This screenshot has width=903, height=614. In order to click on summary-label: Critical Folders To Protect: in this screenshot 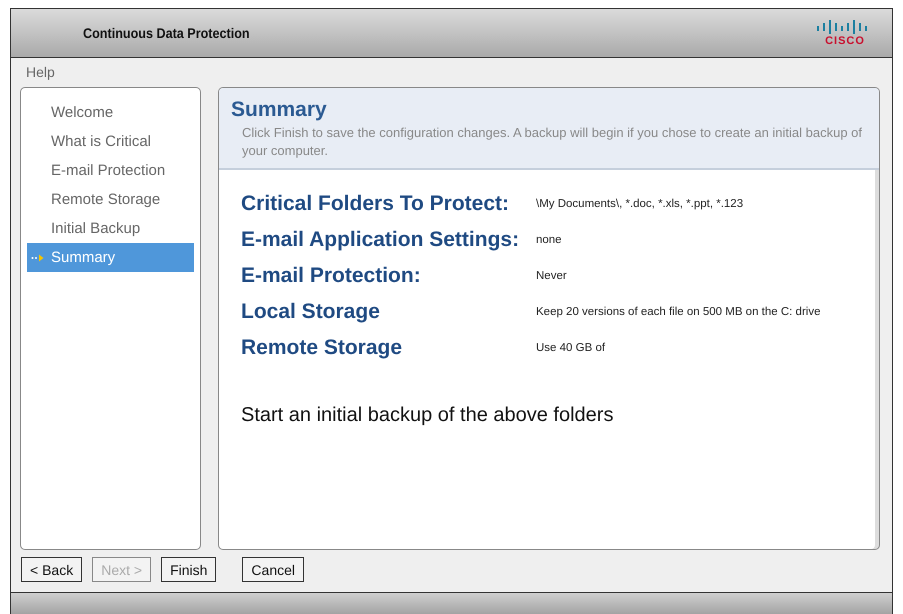, I will do `click(375, 204)`.